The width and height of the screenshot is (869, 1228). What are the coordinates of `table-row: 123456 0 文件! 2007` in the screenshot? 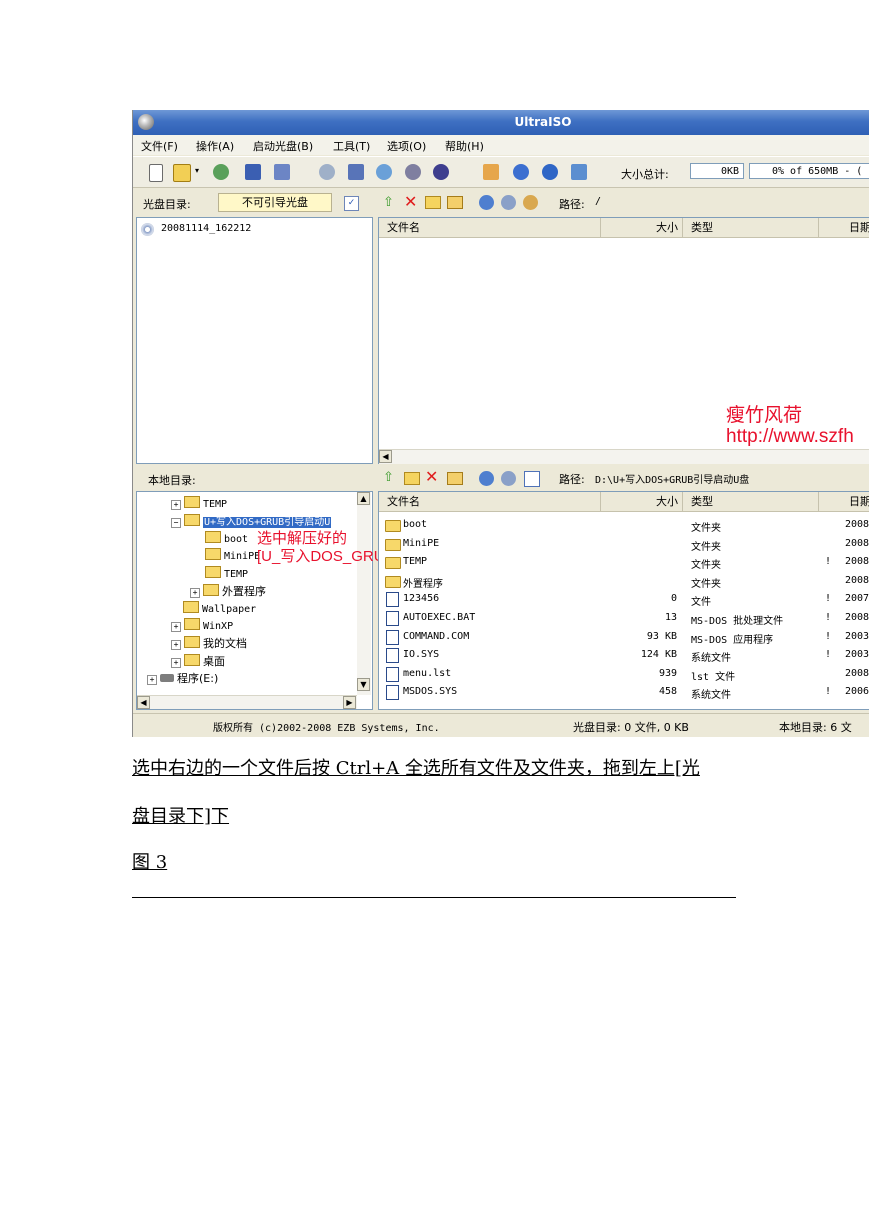 It's located at (624, 599).